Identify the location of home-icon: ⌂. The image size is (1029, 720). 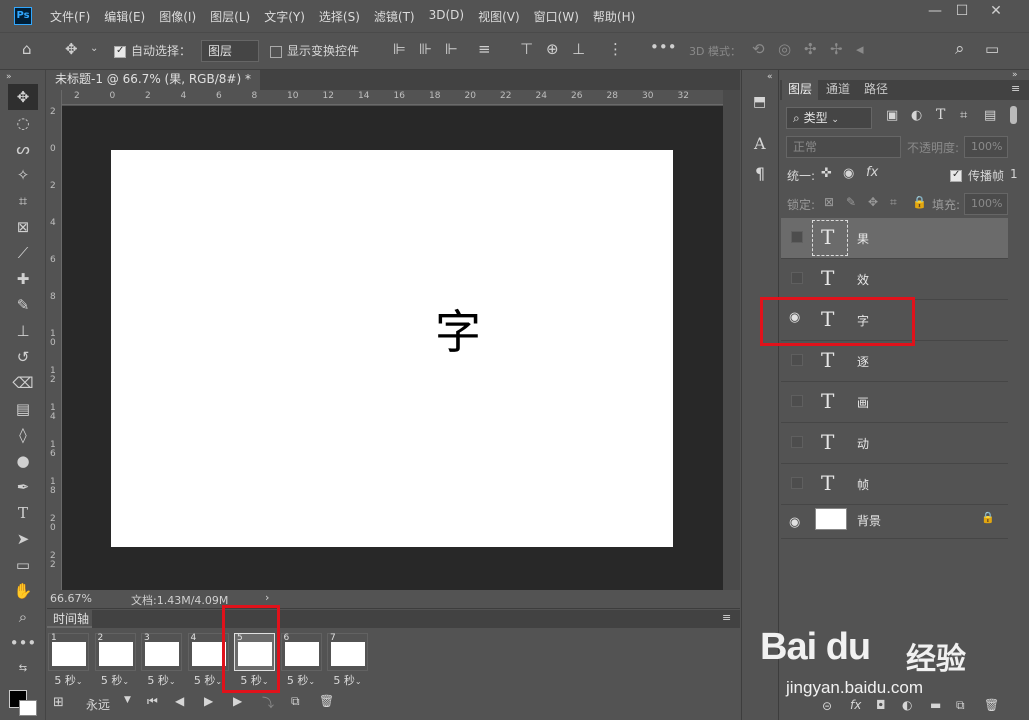
(27, 49).